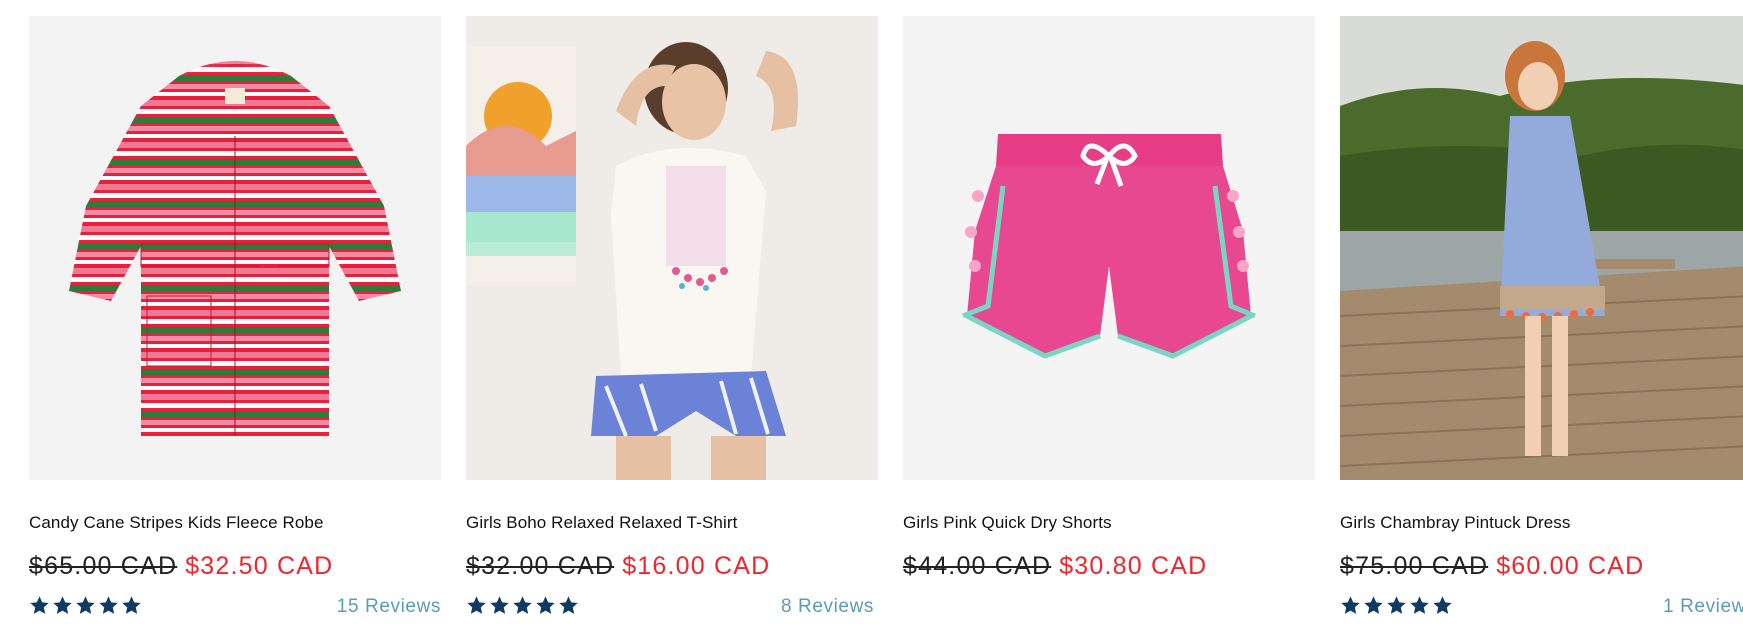 The width and height of the screenshot is (1743, 635). I want to click on rating-row: 1 Review, so click(1541, 607).